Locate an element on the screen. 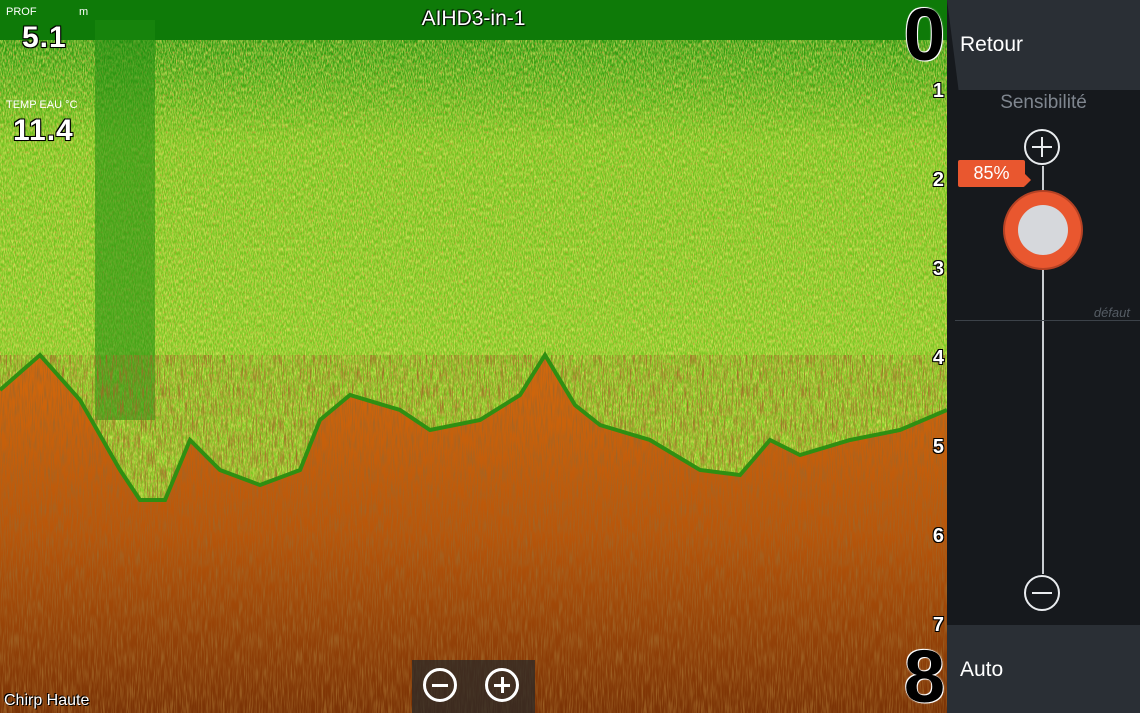  auto-button-label: Auto is located at coordinates (982, 669).